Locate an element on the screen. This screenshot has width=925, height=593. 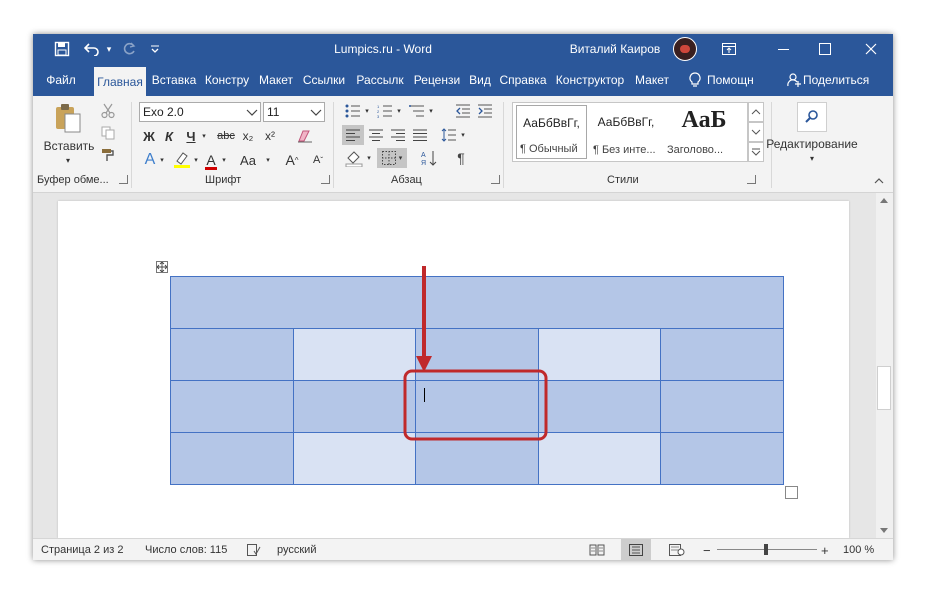
annotation-arrow is located at coordinates (424, 319).